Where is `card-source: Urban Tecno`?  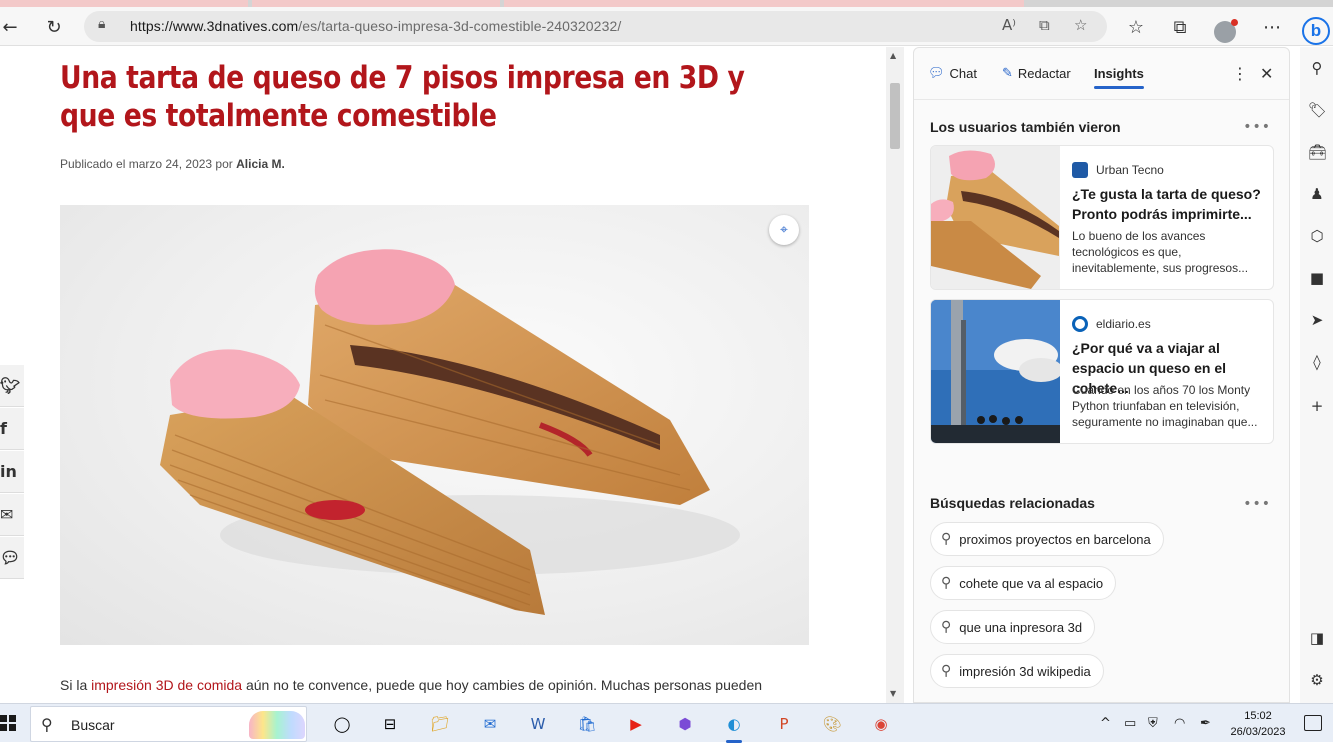
card-source: Urban Tecno is located at coordinates (1118, 170).